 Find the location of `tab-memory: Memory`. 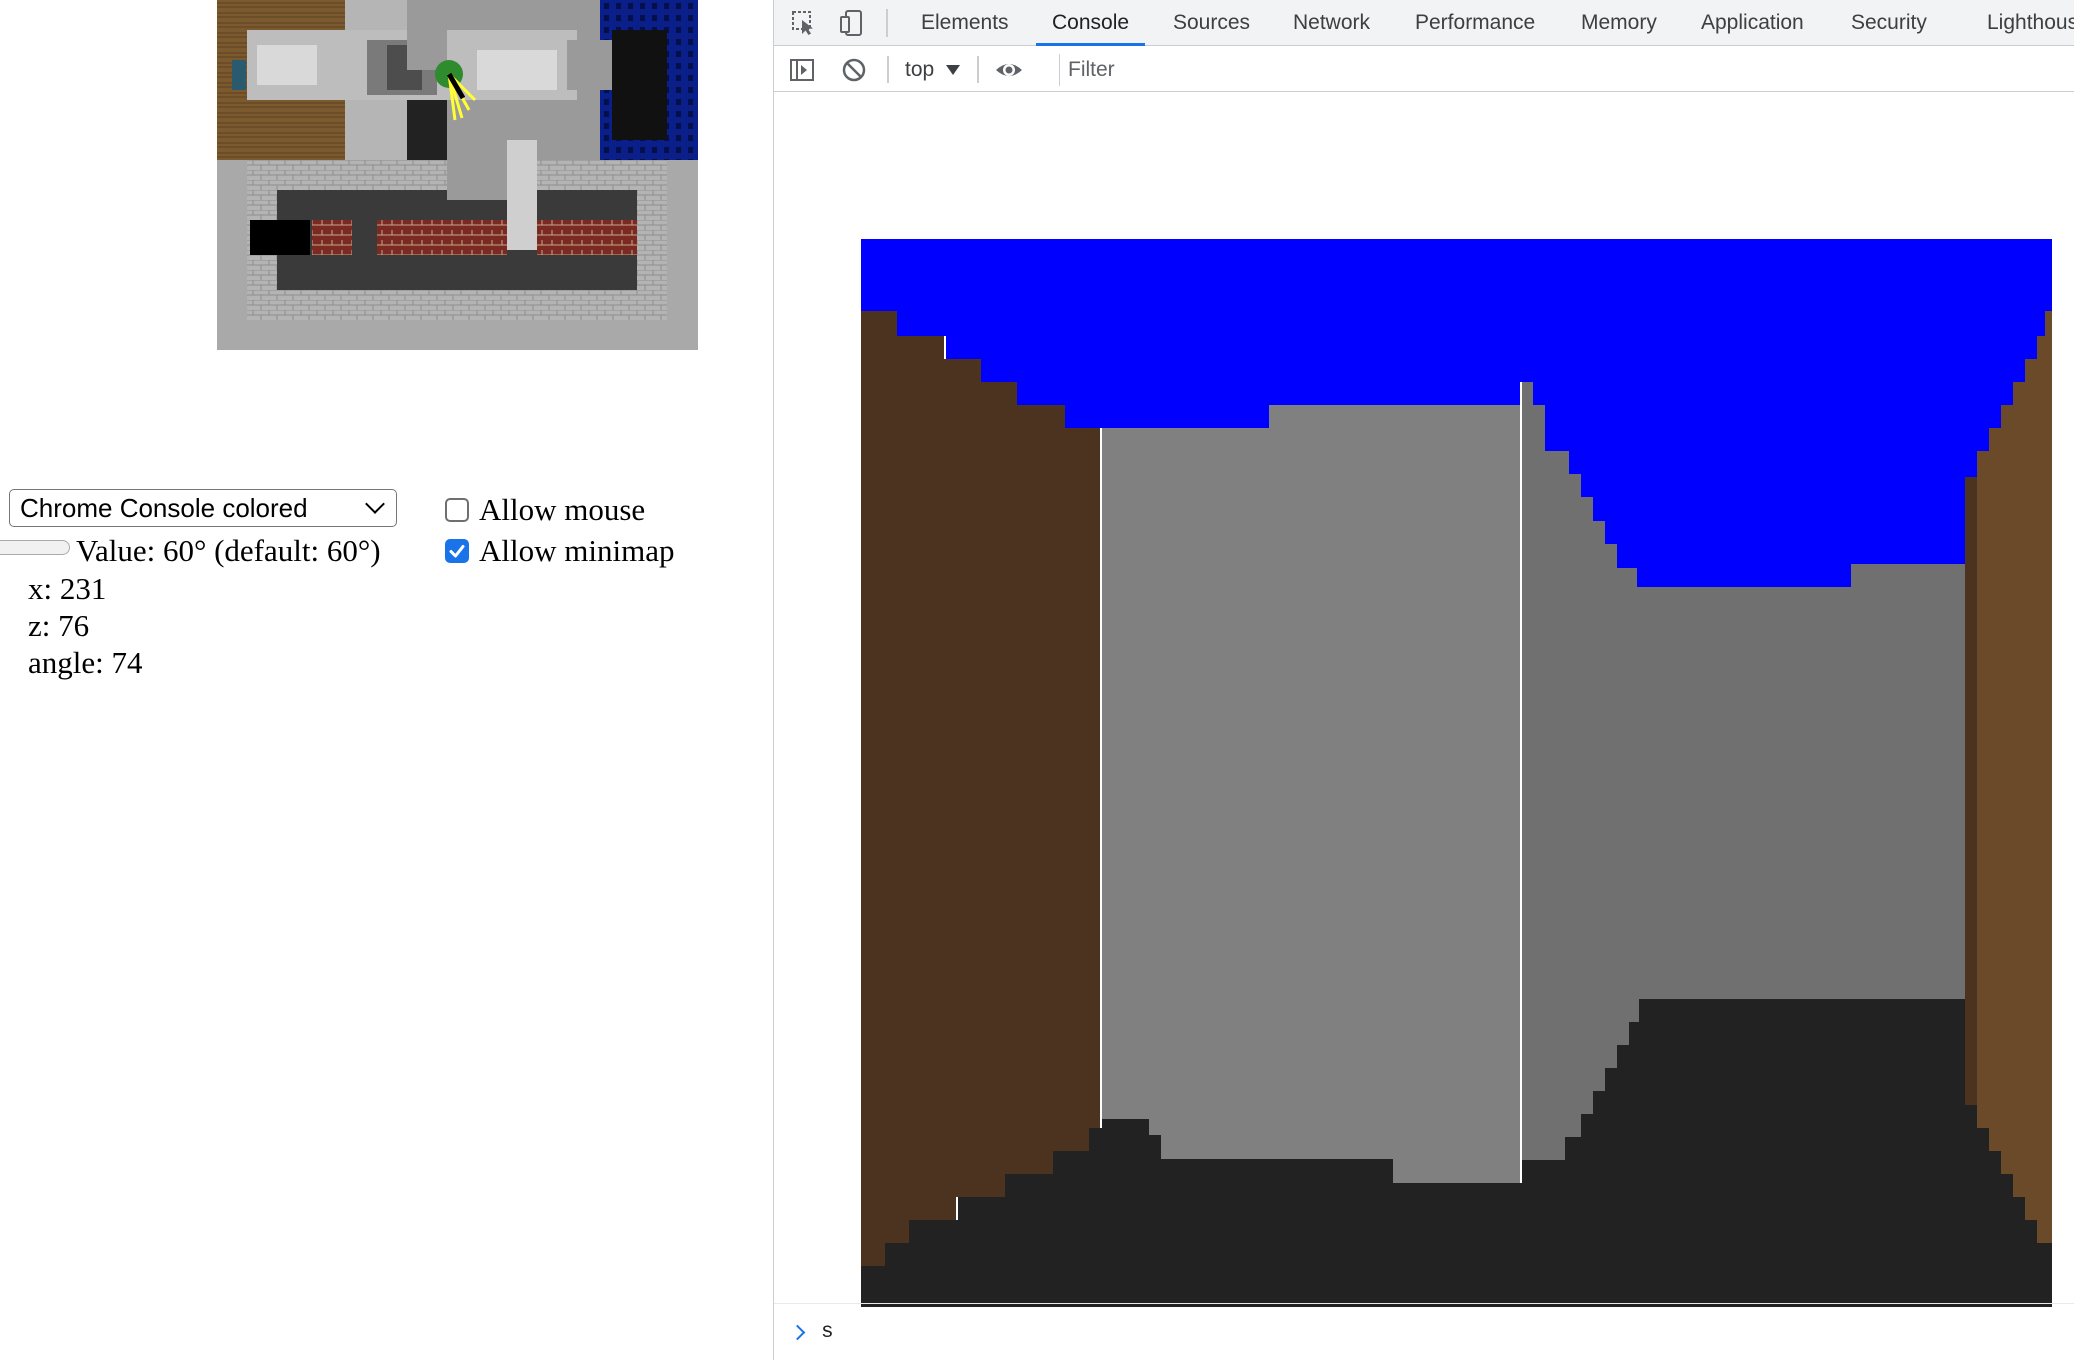

tab-memory: Memory is located at coordinates (1619, 23).